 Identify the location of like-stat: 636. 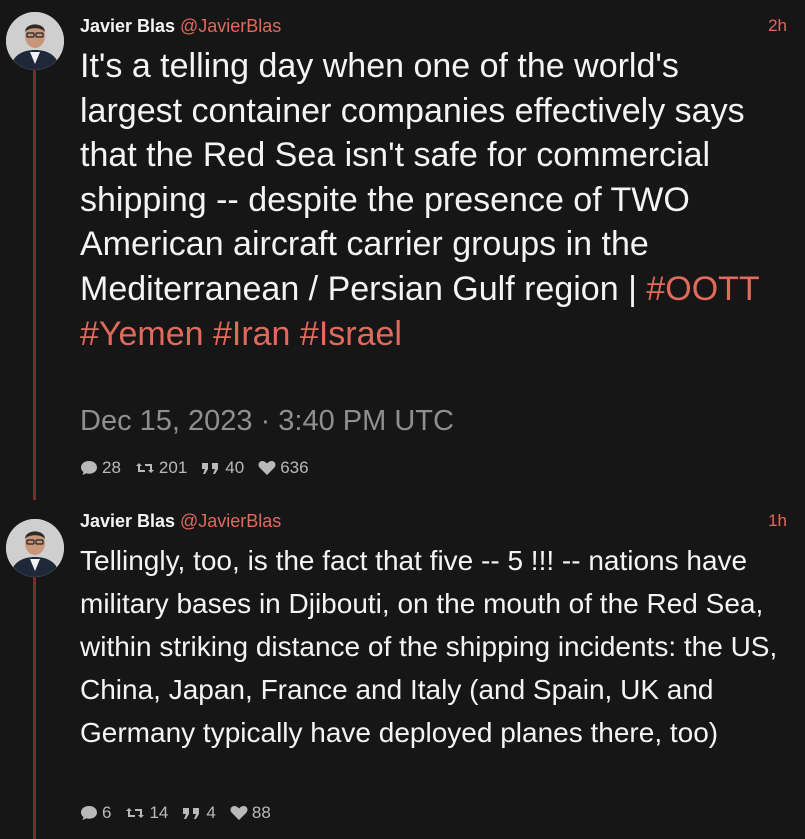
(283, 468).